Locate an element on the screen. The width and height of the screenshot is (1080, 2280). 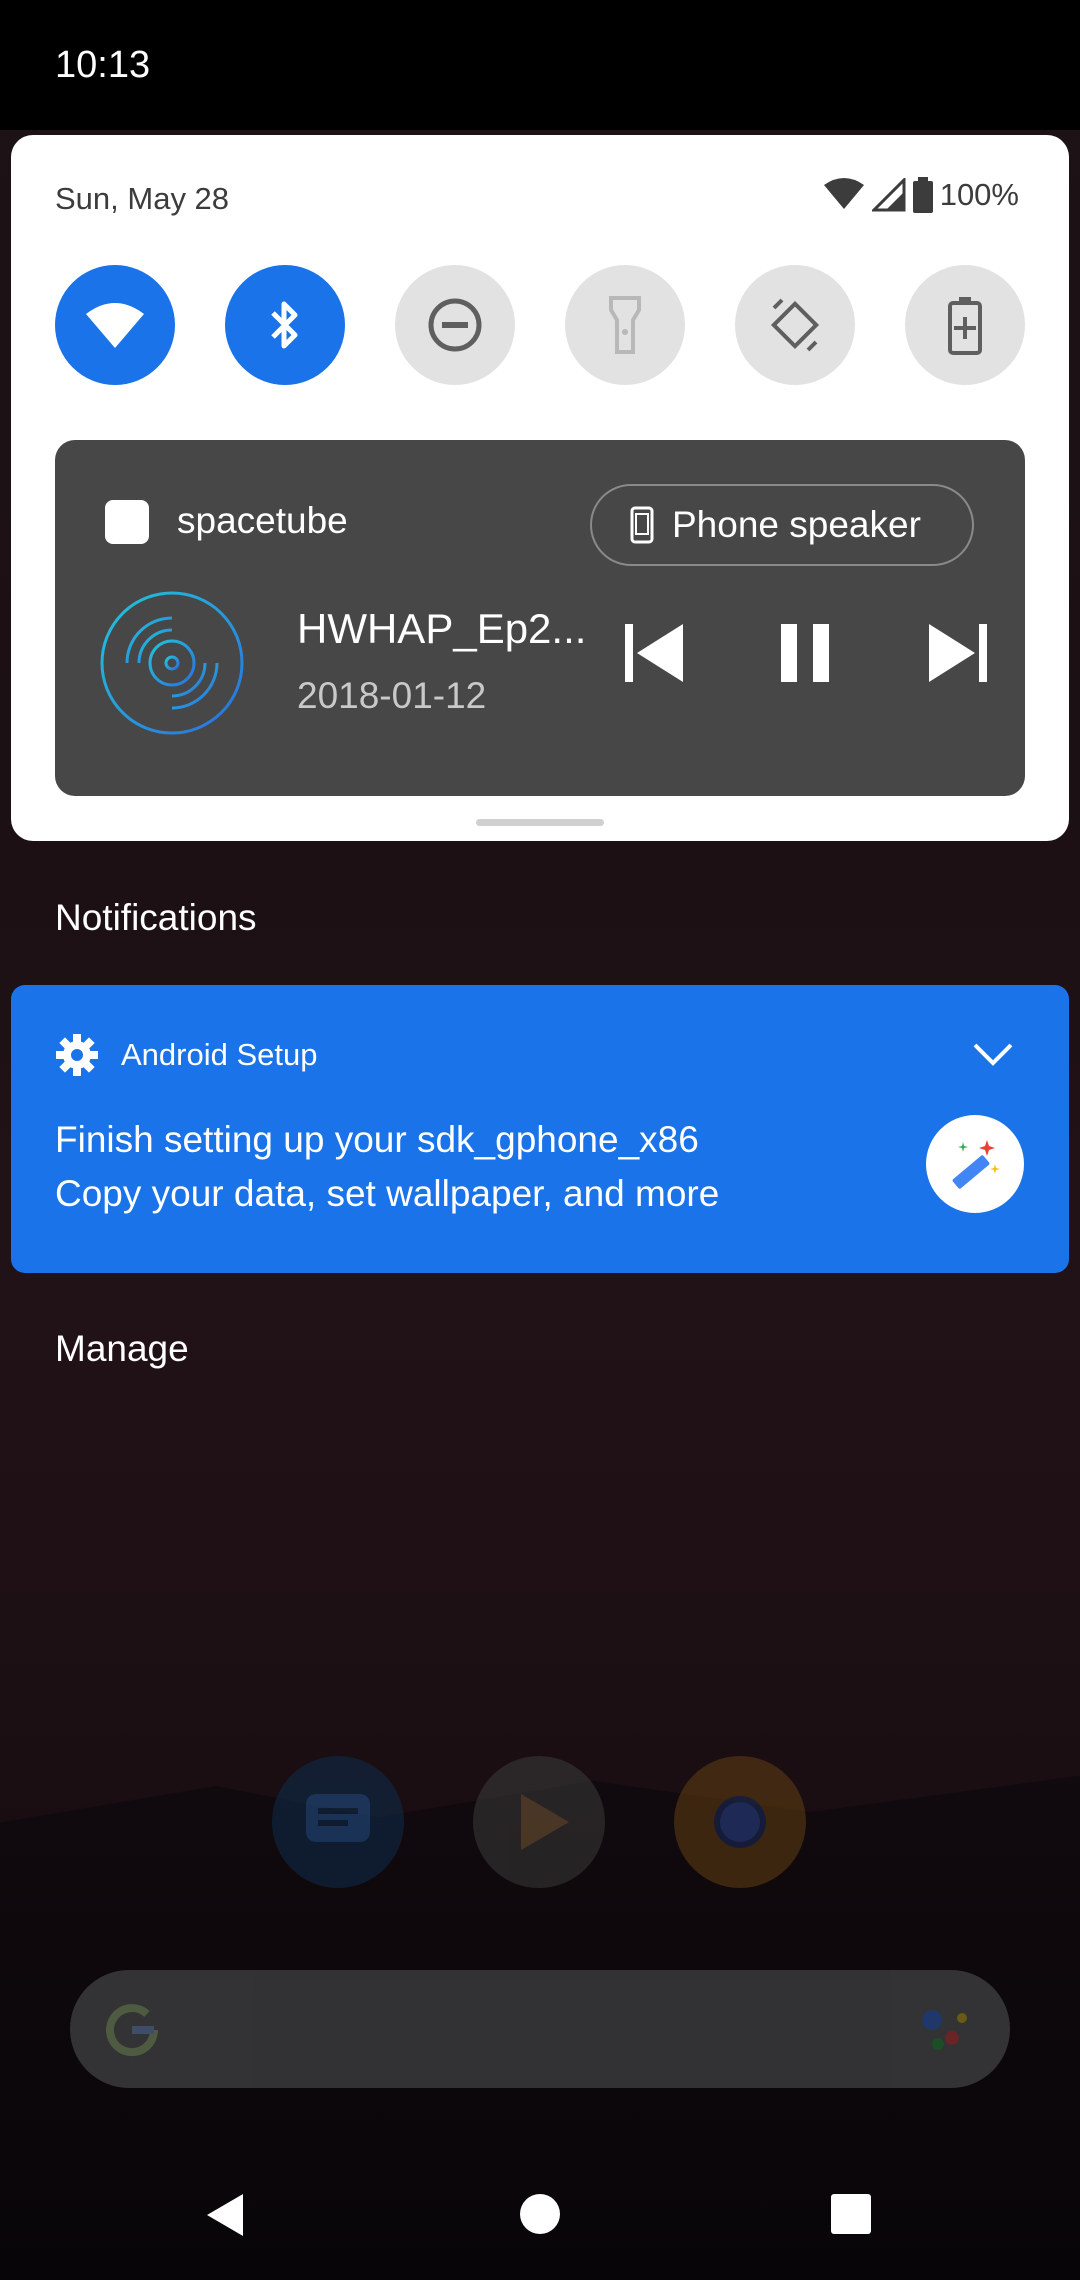
recents-icon is located at coordinates (851, 2214).